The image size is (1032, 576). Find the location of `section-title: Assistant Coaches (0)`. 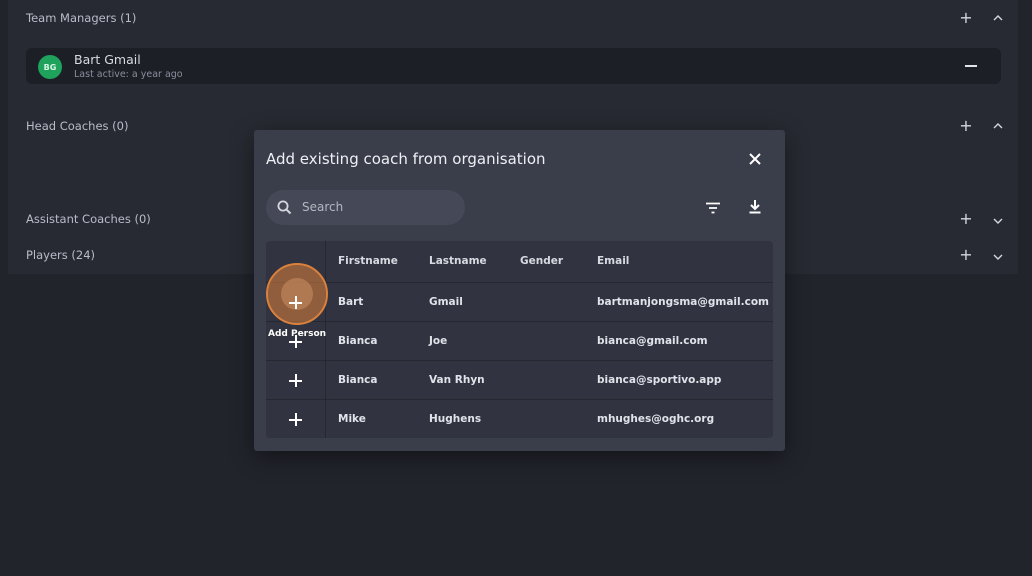

section-title: Assistant Coaches (0) is located at coordinates (88, 219).